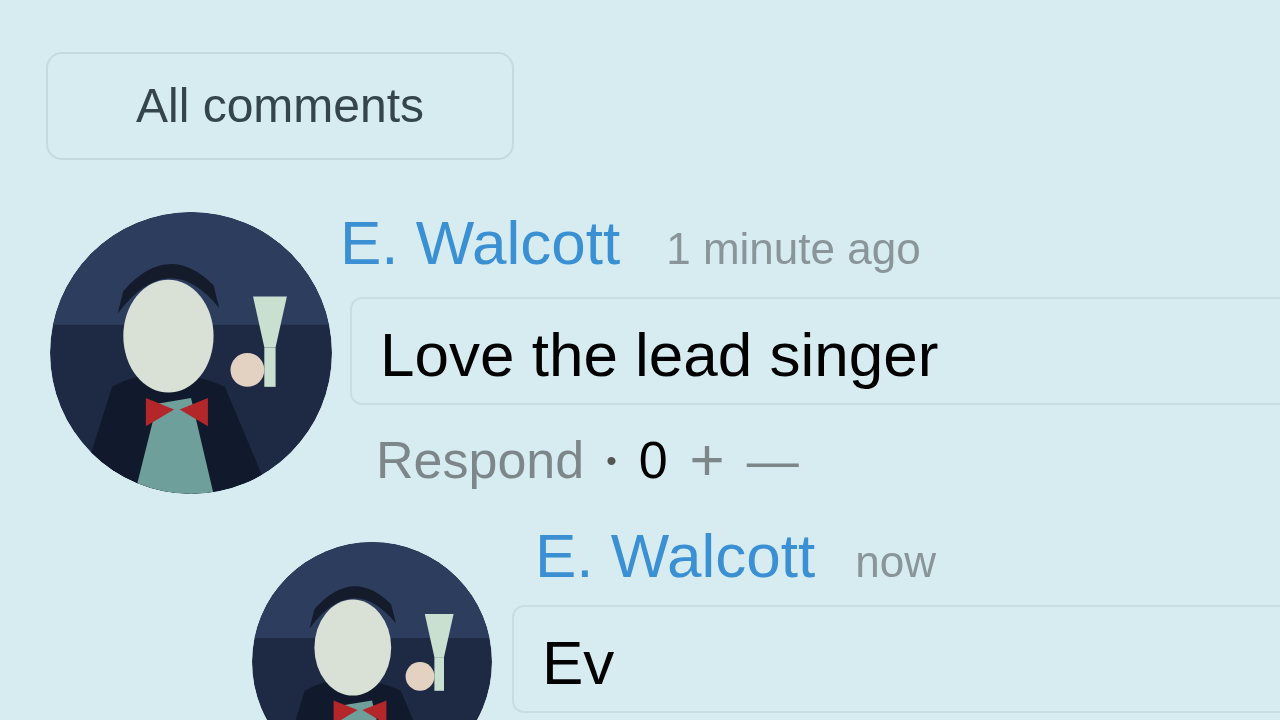 The width and height of the screenshot is (1280, 720). Describe the element at coordinates (772, 460) in the screenshot. I see `downvote-button: —` at that location.